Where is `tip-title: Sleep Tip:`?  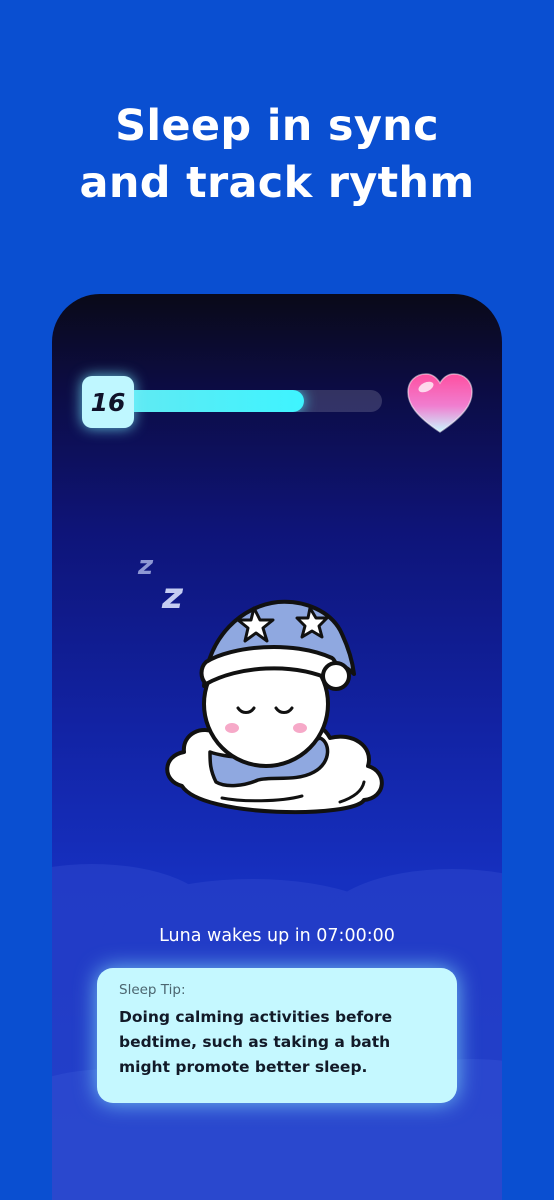
tip-title: Sleep Tip: is located at coordinates (152, 990).